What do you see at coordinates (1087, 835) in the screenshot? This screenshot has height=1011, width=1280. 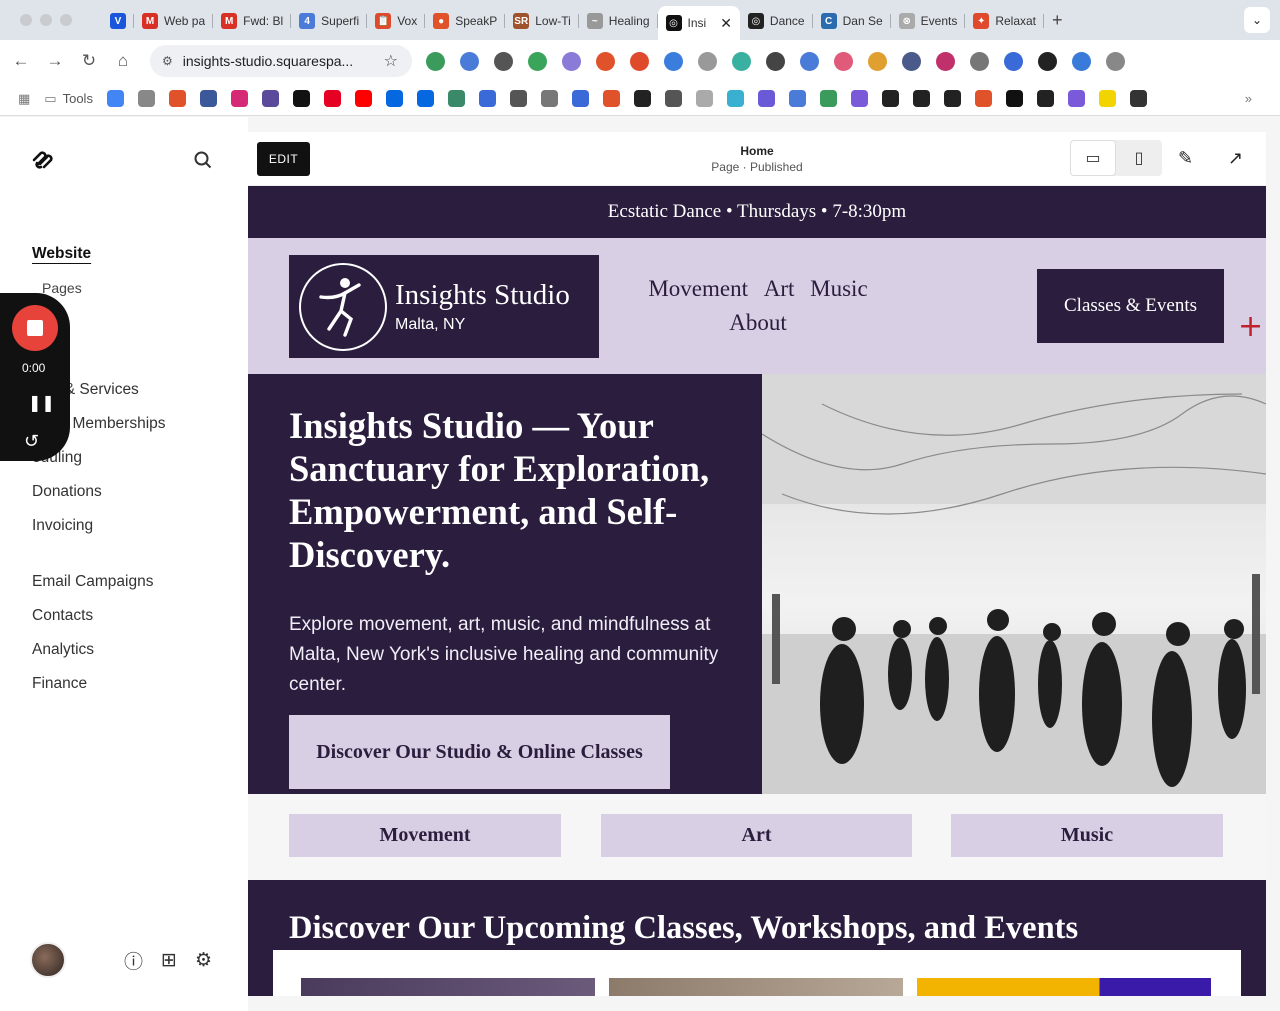 I see `category-music-button: Music` at bounding box center [1087, 835].